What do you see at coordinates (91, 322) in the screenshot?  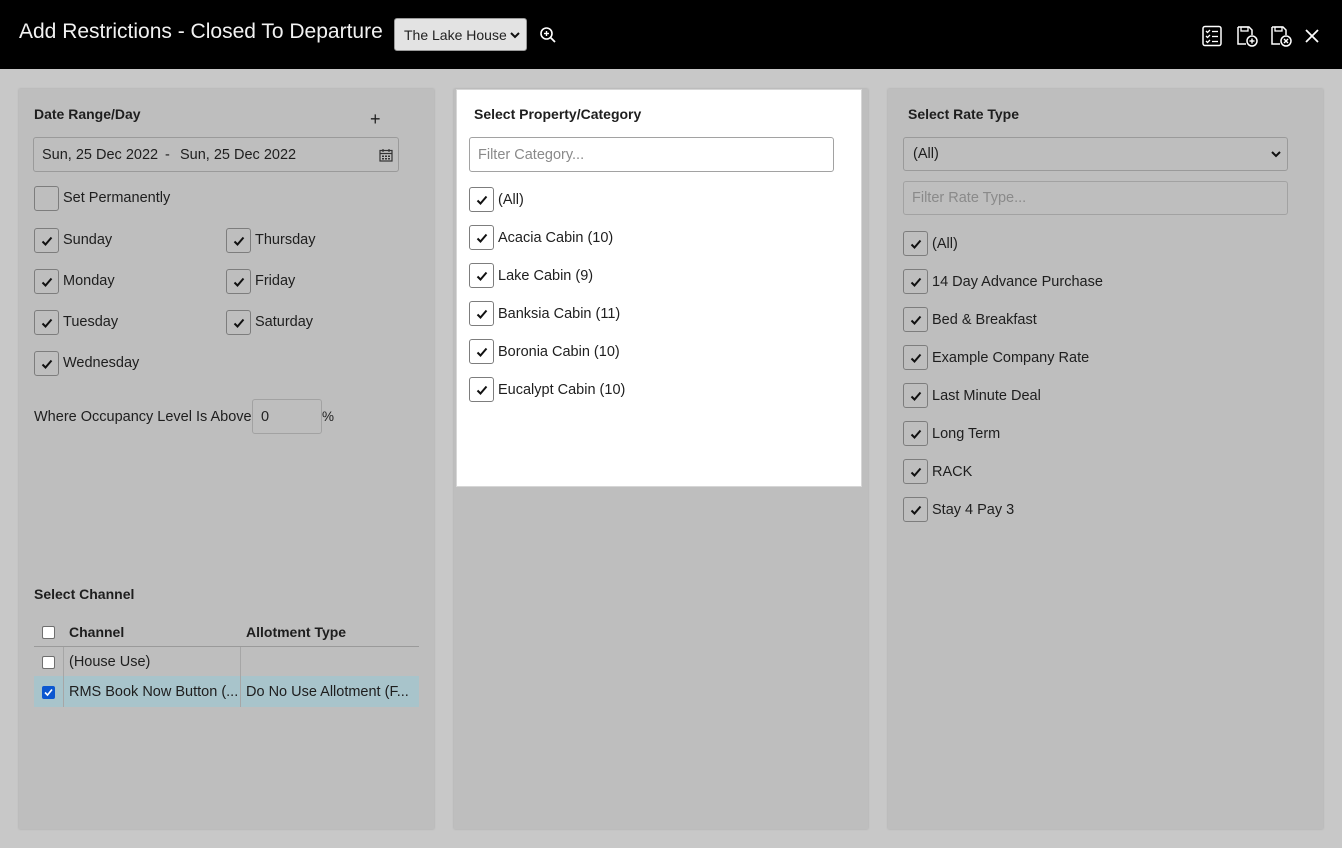 I see `tuesday-label: Tuesday` at bounding box center [91, 322].